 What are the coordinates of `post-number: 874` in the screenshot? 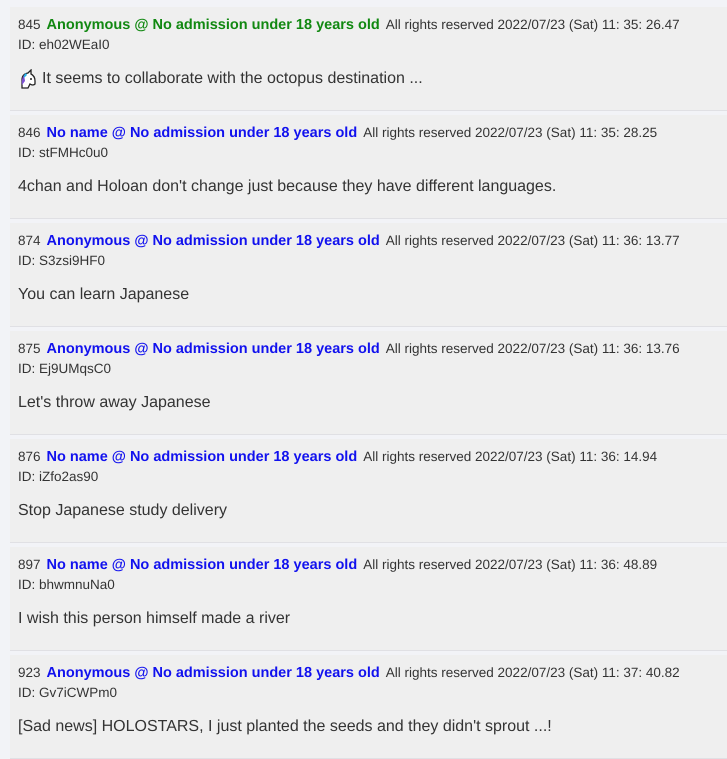 It's located at (29, 240).